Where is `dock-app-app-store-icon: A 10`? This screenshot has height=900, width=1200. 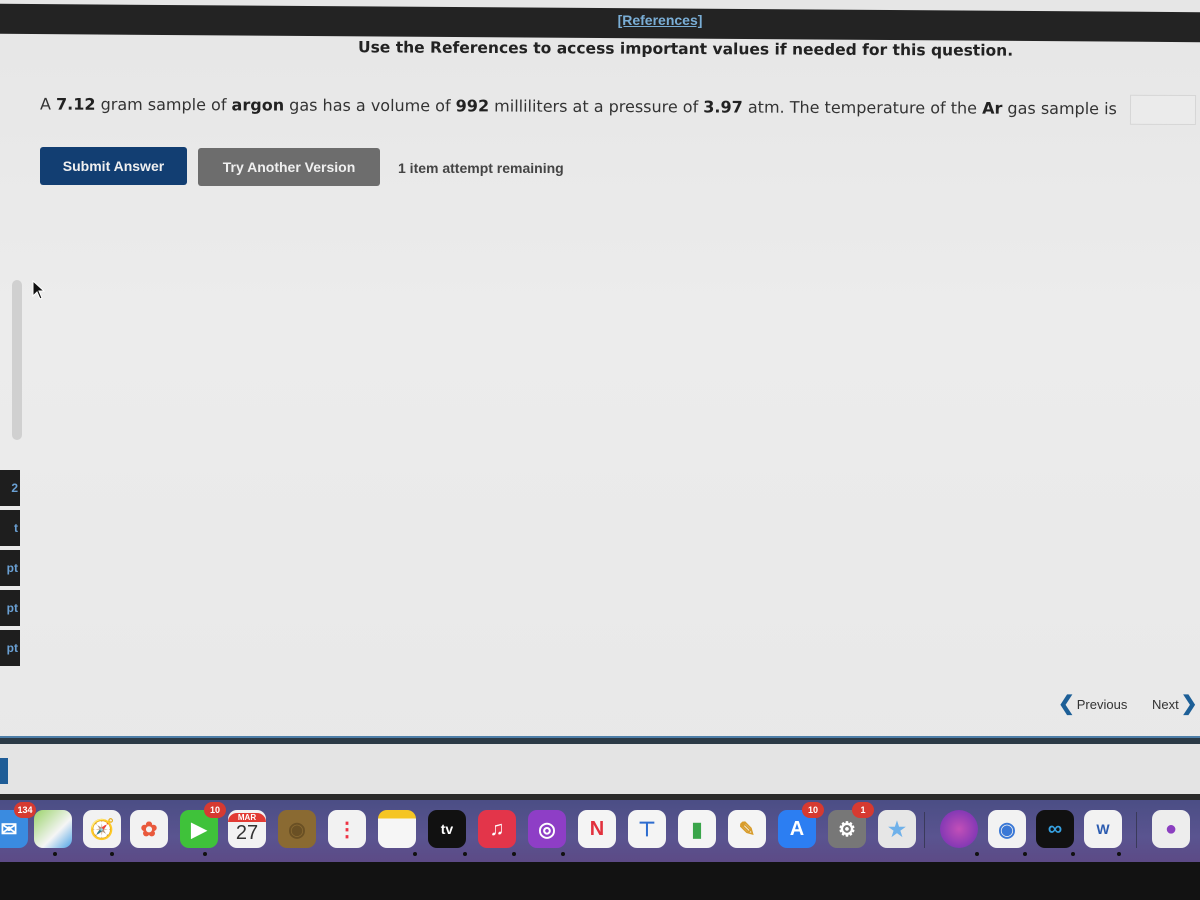 dock-app-app-store-icon: A 10 is located at coordinates (801, 825).